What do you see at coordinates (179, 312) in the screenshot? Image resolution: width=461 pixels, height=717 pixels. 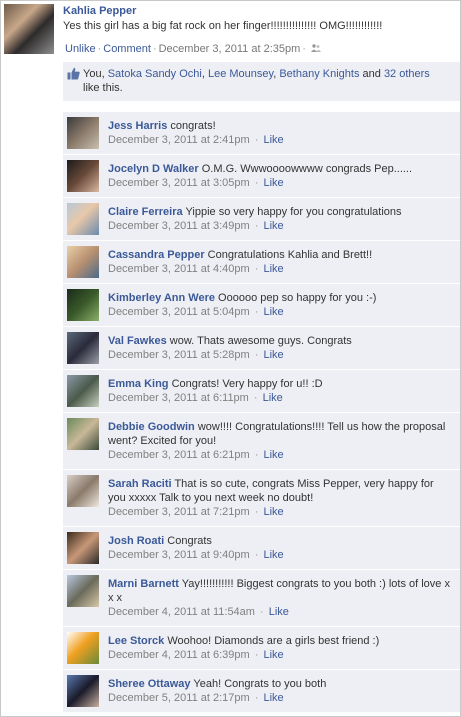 I see `comment-timestamp: December 3, 2011 at 5:04pm` at bounding box center [179, 312].